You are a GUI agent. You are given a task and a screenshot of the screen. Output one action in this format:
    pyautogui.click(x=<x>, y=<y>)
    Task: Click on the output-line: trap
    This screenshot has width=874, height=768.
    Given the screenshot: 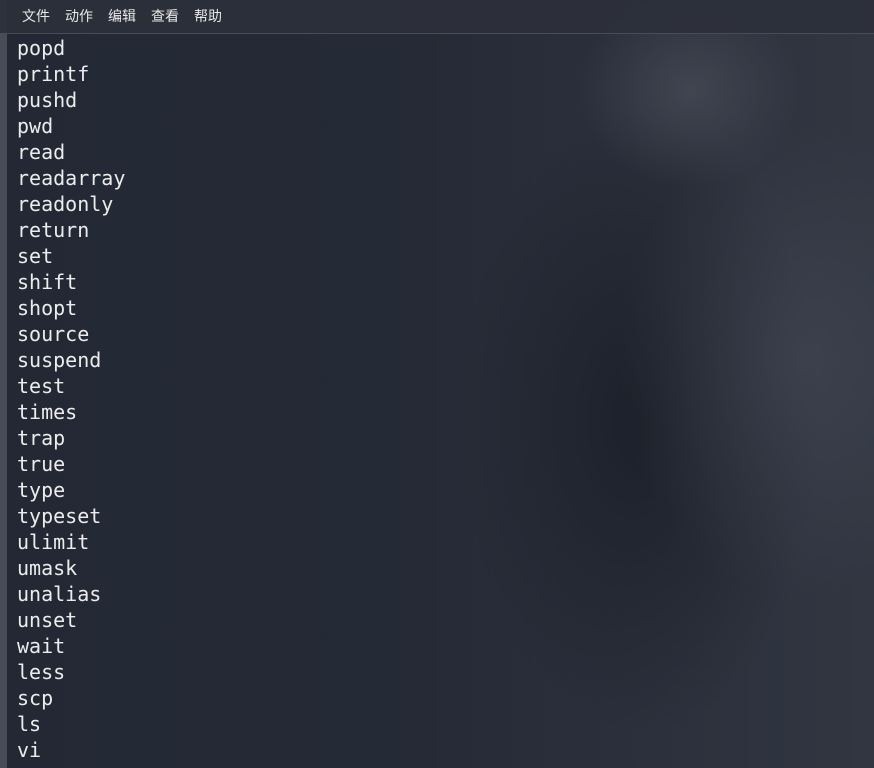 What is the action you would take?
    pyautogui.click(x=41, y=438)
    